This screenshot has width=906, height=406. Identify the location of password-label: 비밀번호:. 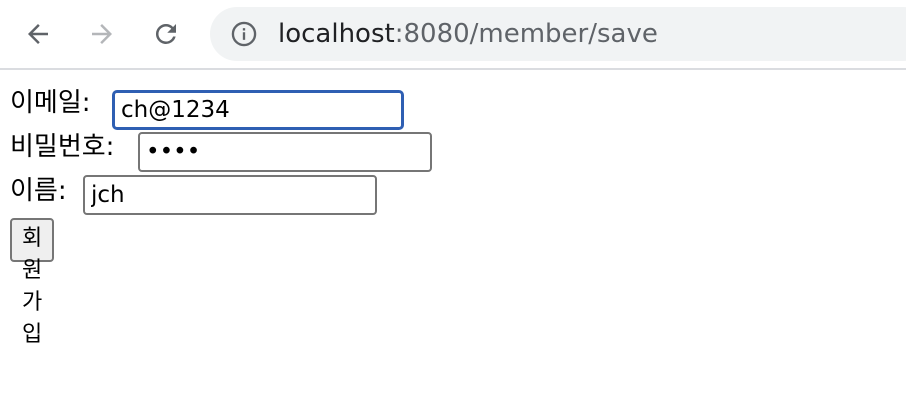
(62, 147).